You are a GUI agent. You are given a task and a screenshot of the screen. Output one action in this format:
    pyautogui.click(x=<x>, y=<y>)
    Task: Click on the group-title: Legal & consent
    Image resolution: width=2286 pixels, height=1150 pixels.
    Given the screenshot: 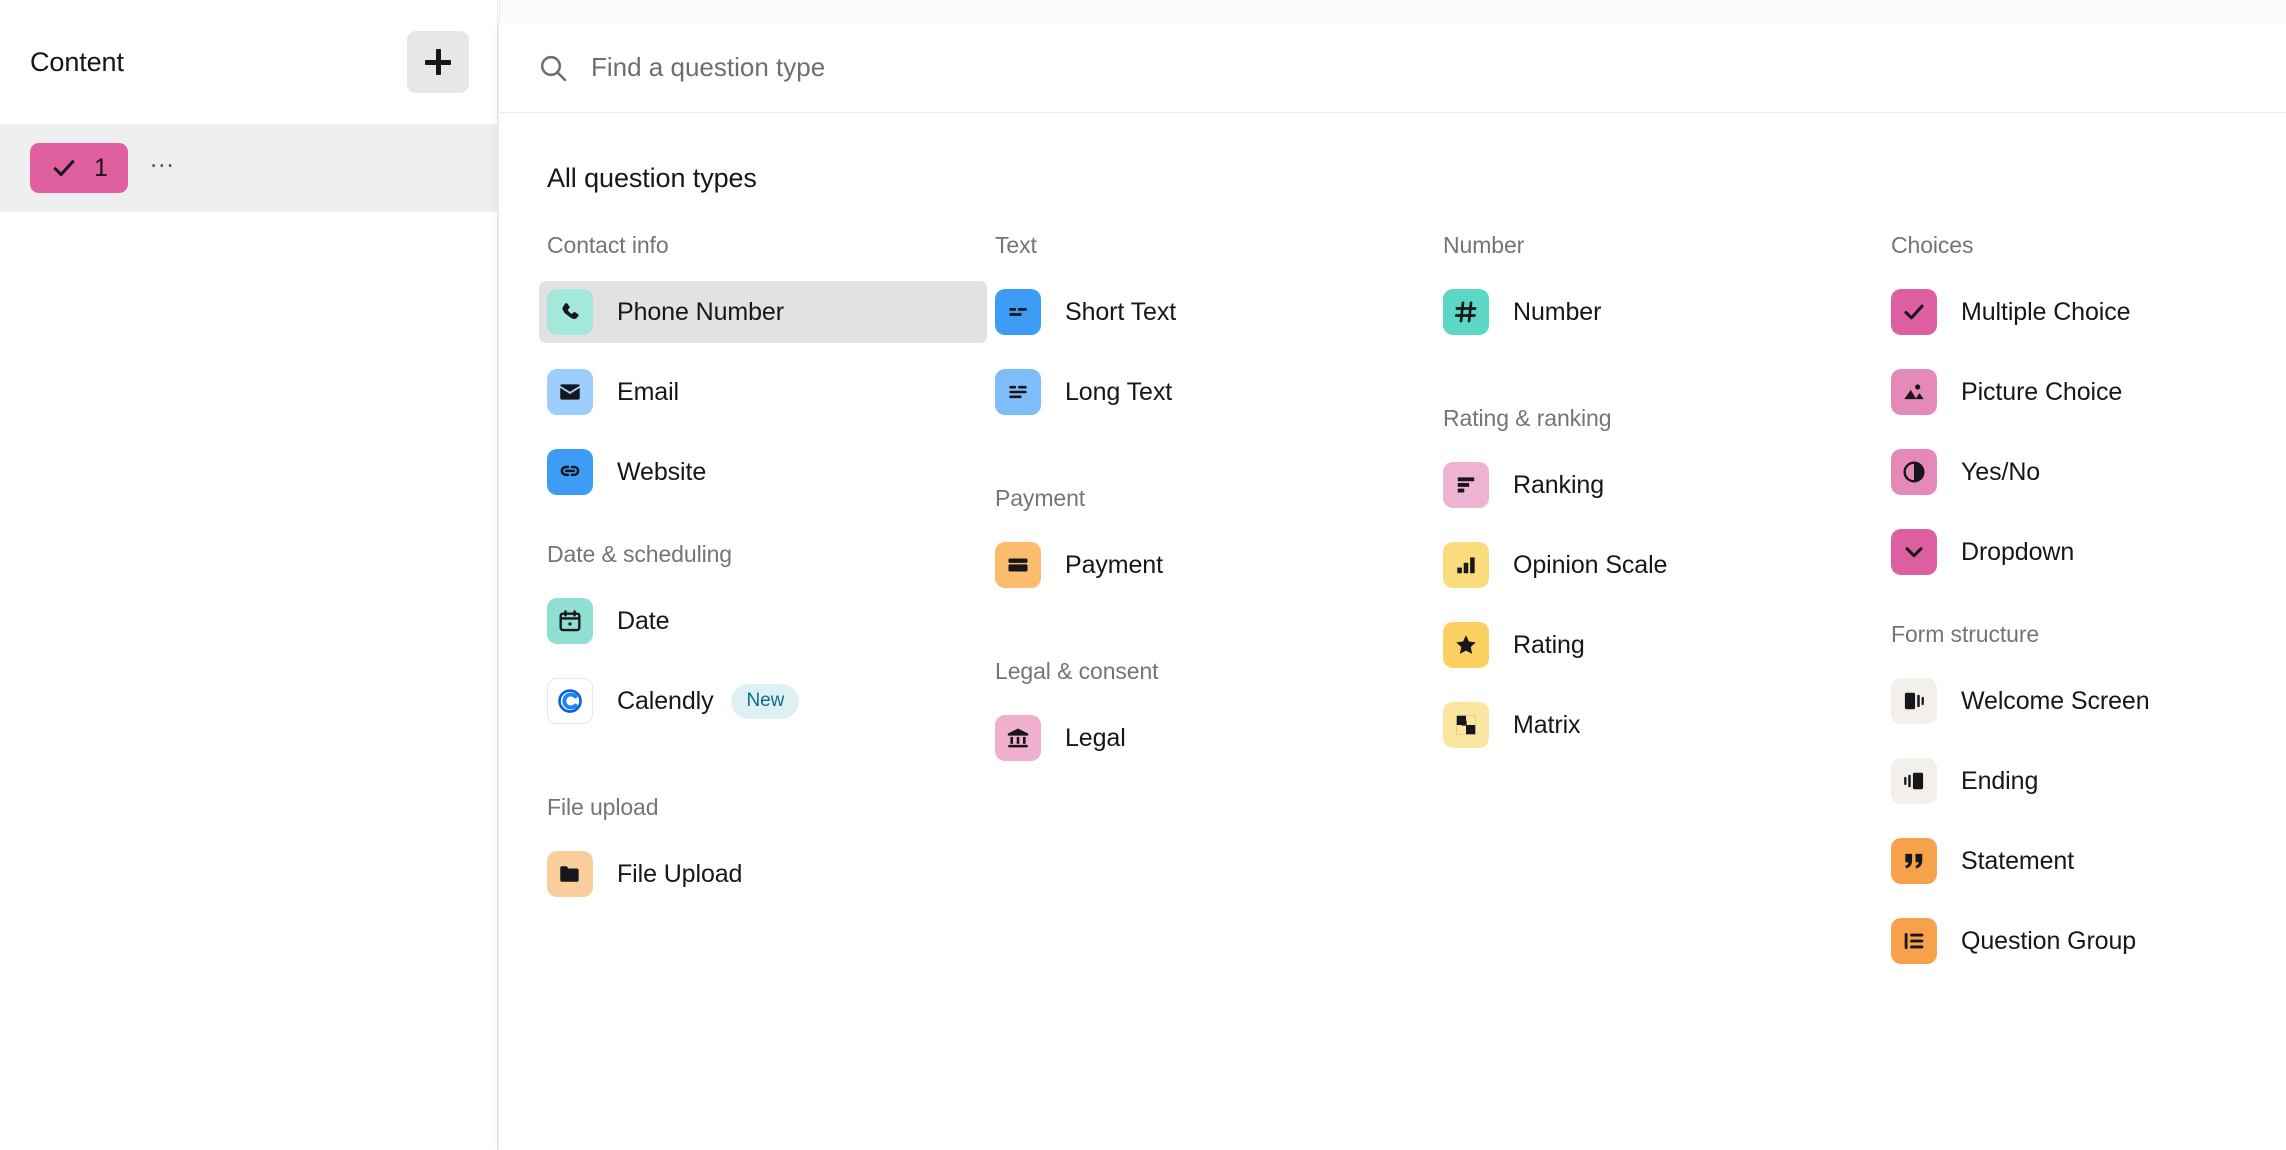 What is the action you would take?
    pyautogui.click(x=1077, y=671)
    